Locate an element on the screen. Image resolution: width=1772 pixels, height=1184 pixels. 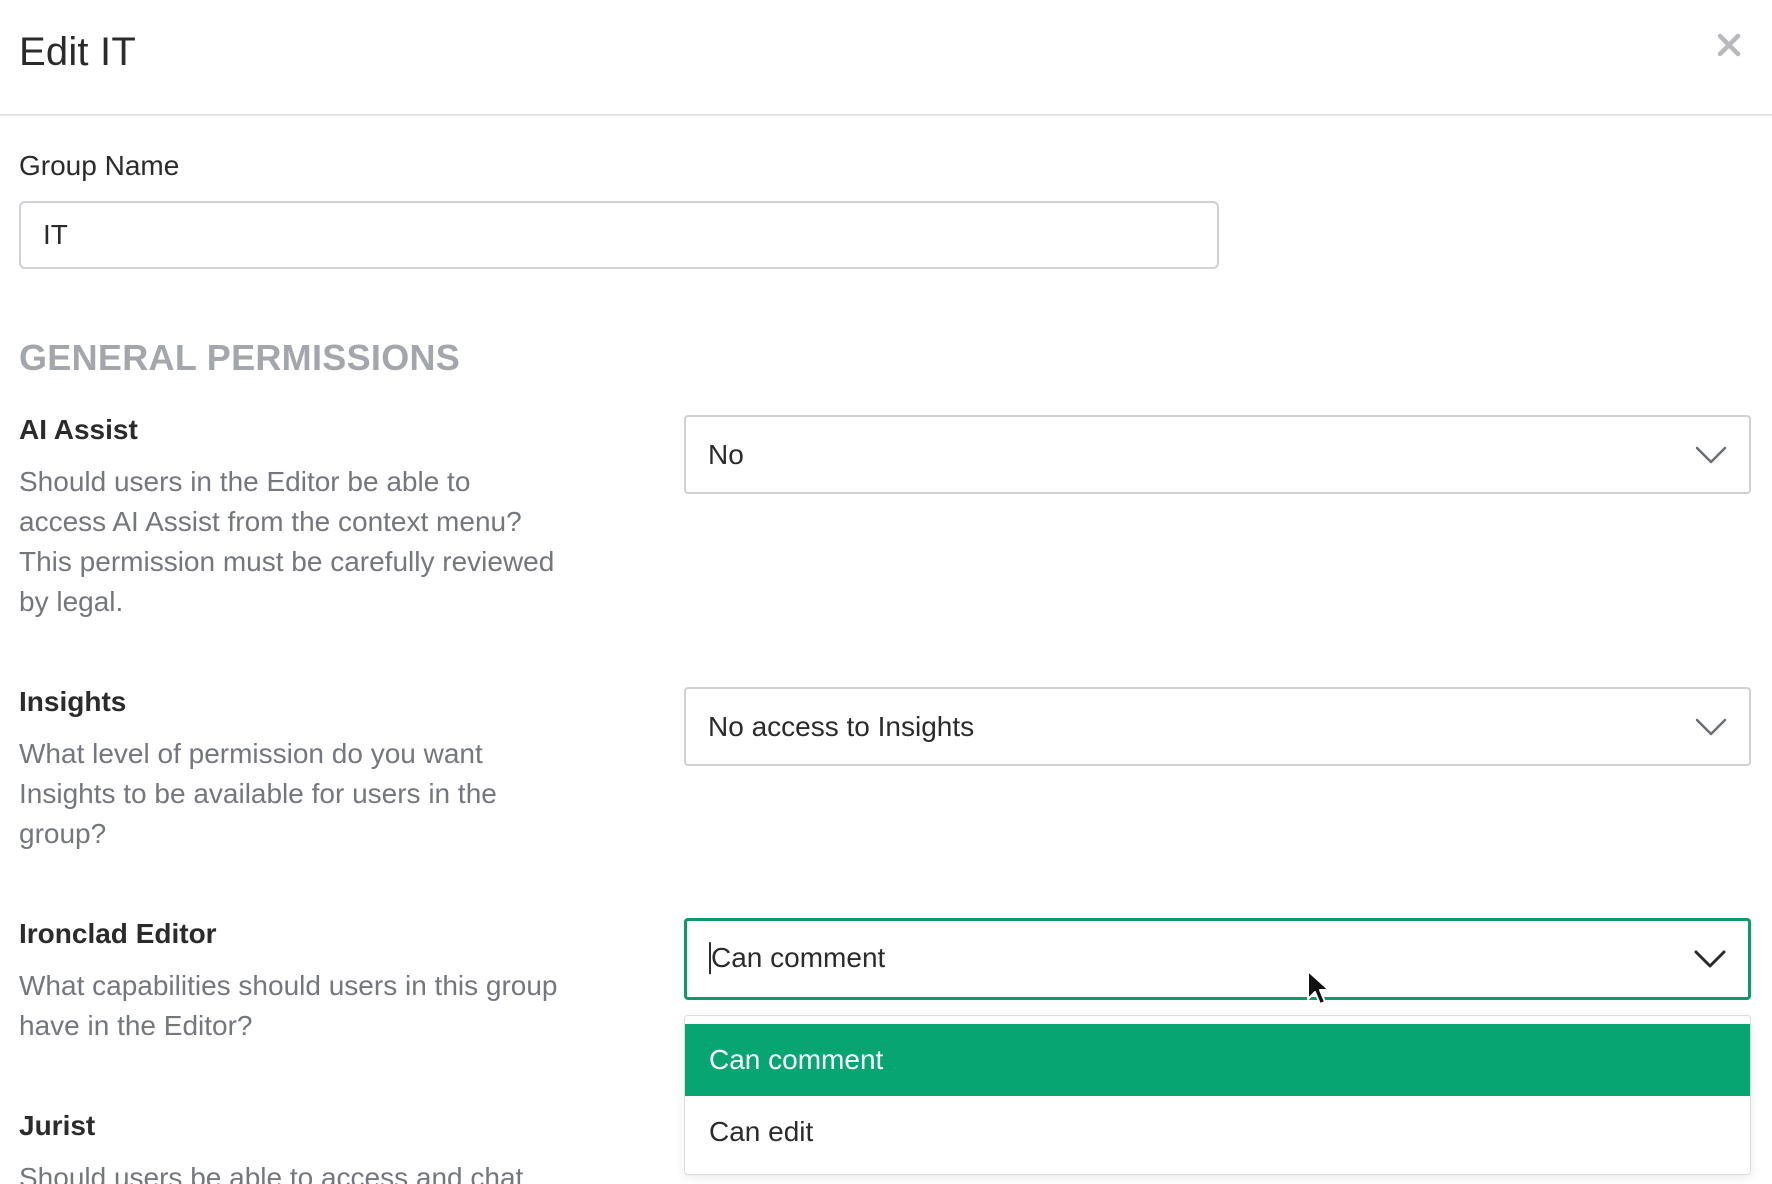
group-name-label: Group Name is located at coordinates (99, 165).